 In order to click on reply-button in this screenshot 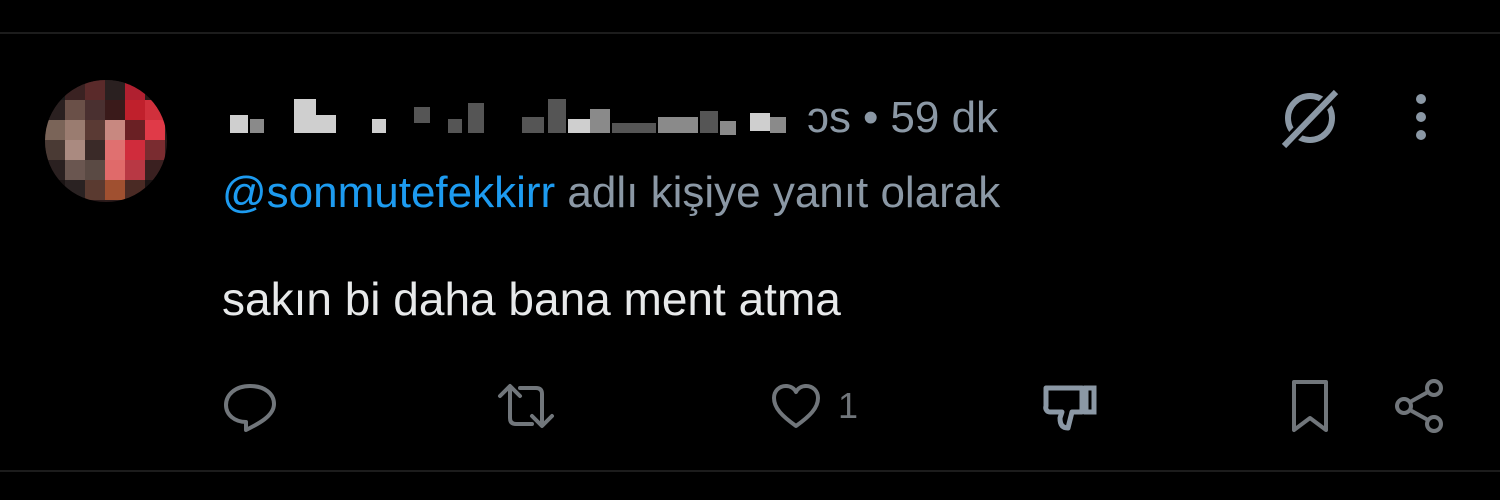, I will do `click(250, 406)`.